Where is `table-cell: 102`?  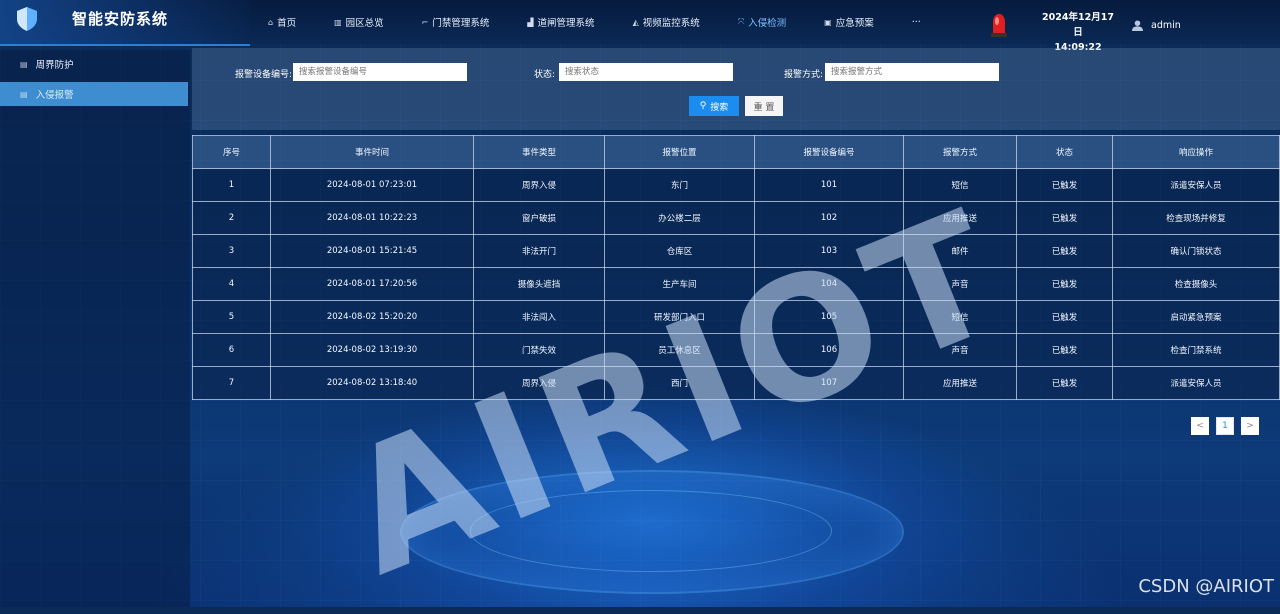
table-cell: 102 is located at coordinates (829, 218).